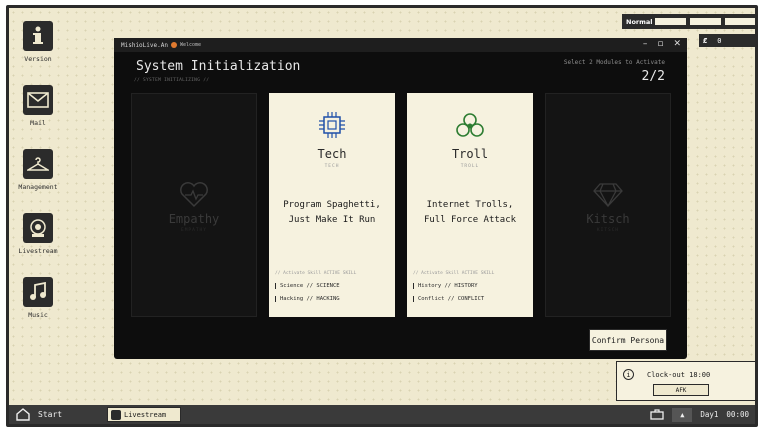 Image resolution: width=764 pixels, height=430 pixels. What do you see at coordinates (307, 299) in the screenshot?
I see `skill-item: Hacking // HACKING` at bounding box center [307, 299].